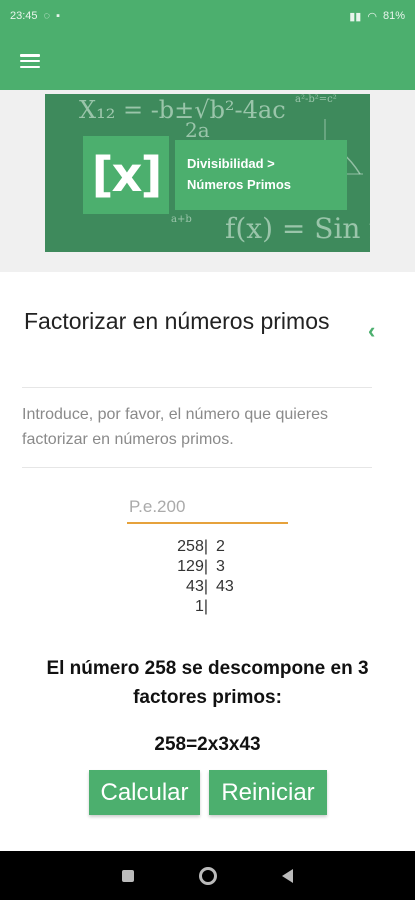 This screenshot has width=415, height=900. I want to click on dividend: 129|, so click(192, 566).